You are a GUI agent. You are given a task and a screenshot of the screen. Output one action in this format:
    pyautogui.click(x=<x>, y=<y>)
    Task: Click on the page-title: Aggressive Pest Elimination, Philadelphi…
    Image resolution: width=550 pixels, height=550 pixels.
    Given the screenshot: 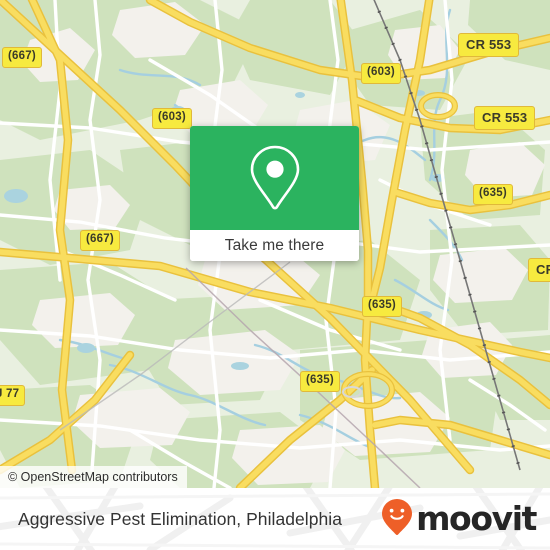 What is the action you would take?
    pyautogui.click(x=180, y=519)
    